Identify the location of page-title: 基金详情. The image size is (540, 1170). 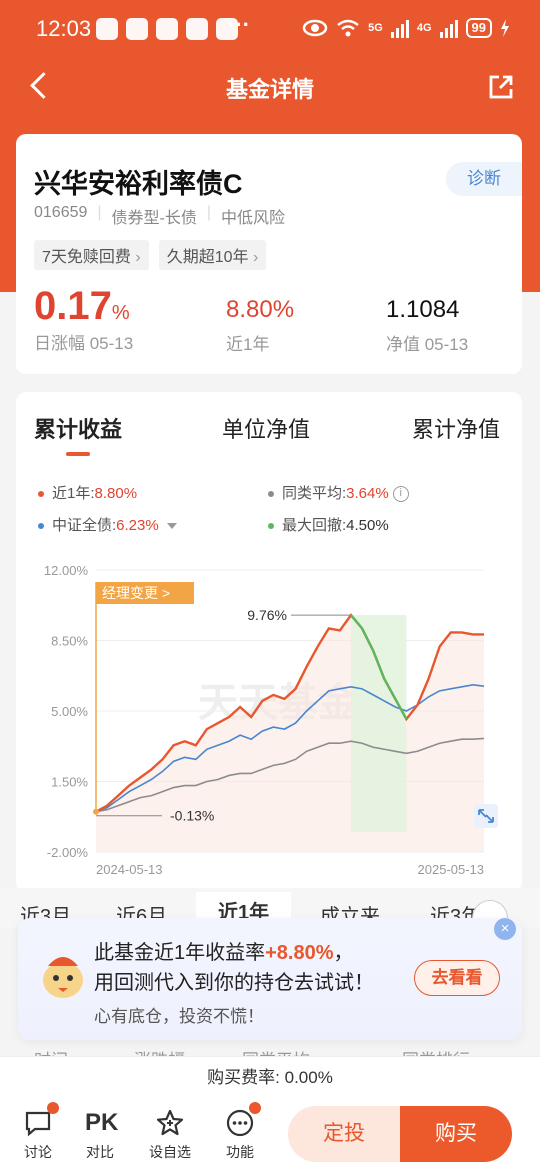
(269, 89).